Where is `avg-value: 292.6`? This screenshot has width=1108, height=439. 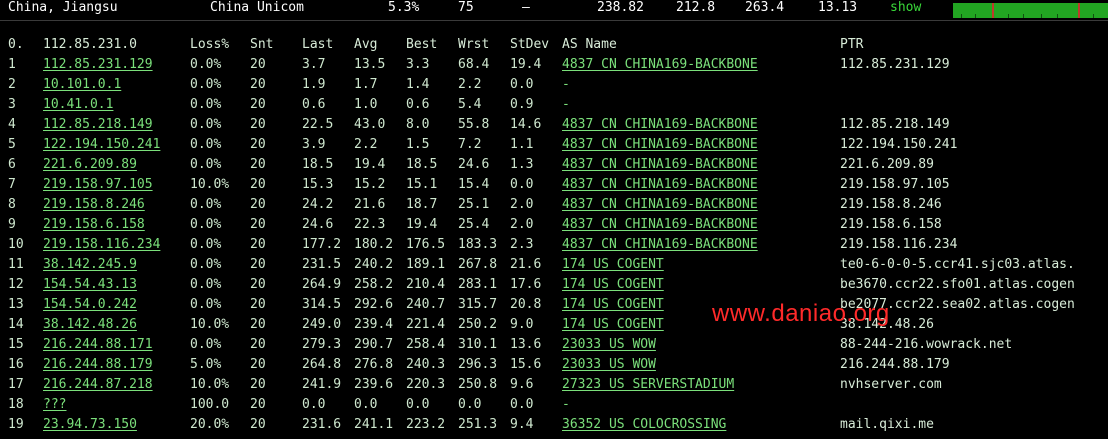
avg-value: 292.6 is located at coordinates (374, 304).